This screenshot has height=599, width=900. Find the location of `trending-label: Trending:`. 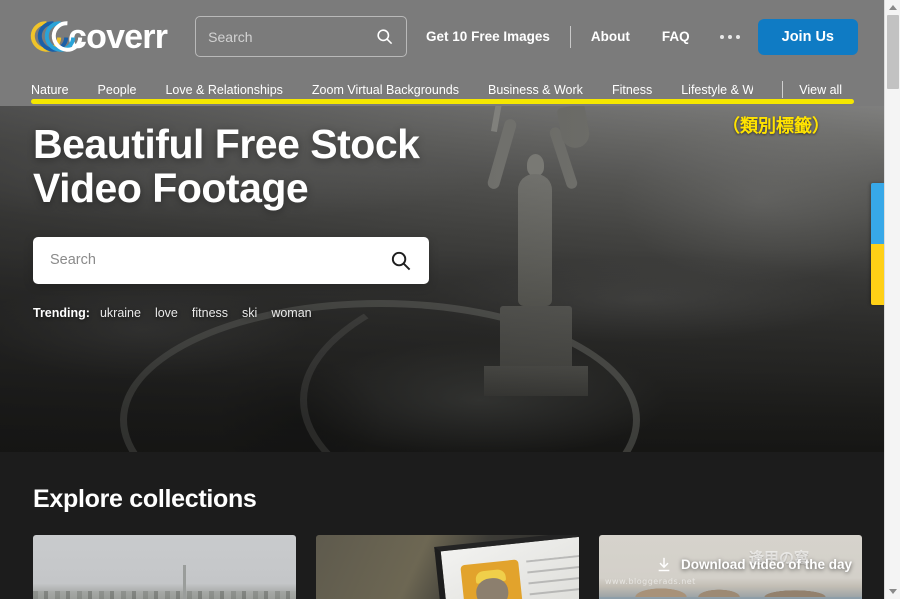

trending-label: Trending: is located at coordinates (61, 312).